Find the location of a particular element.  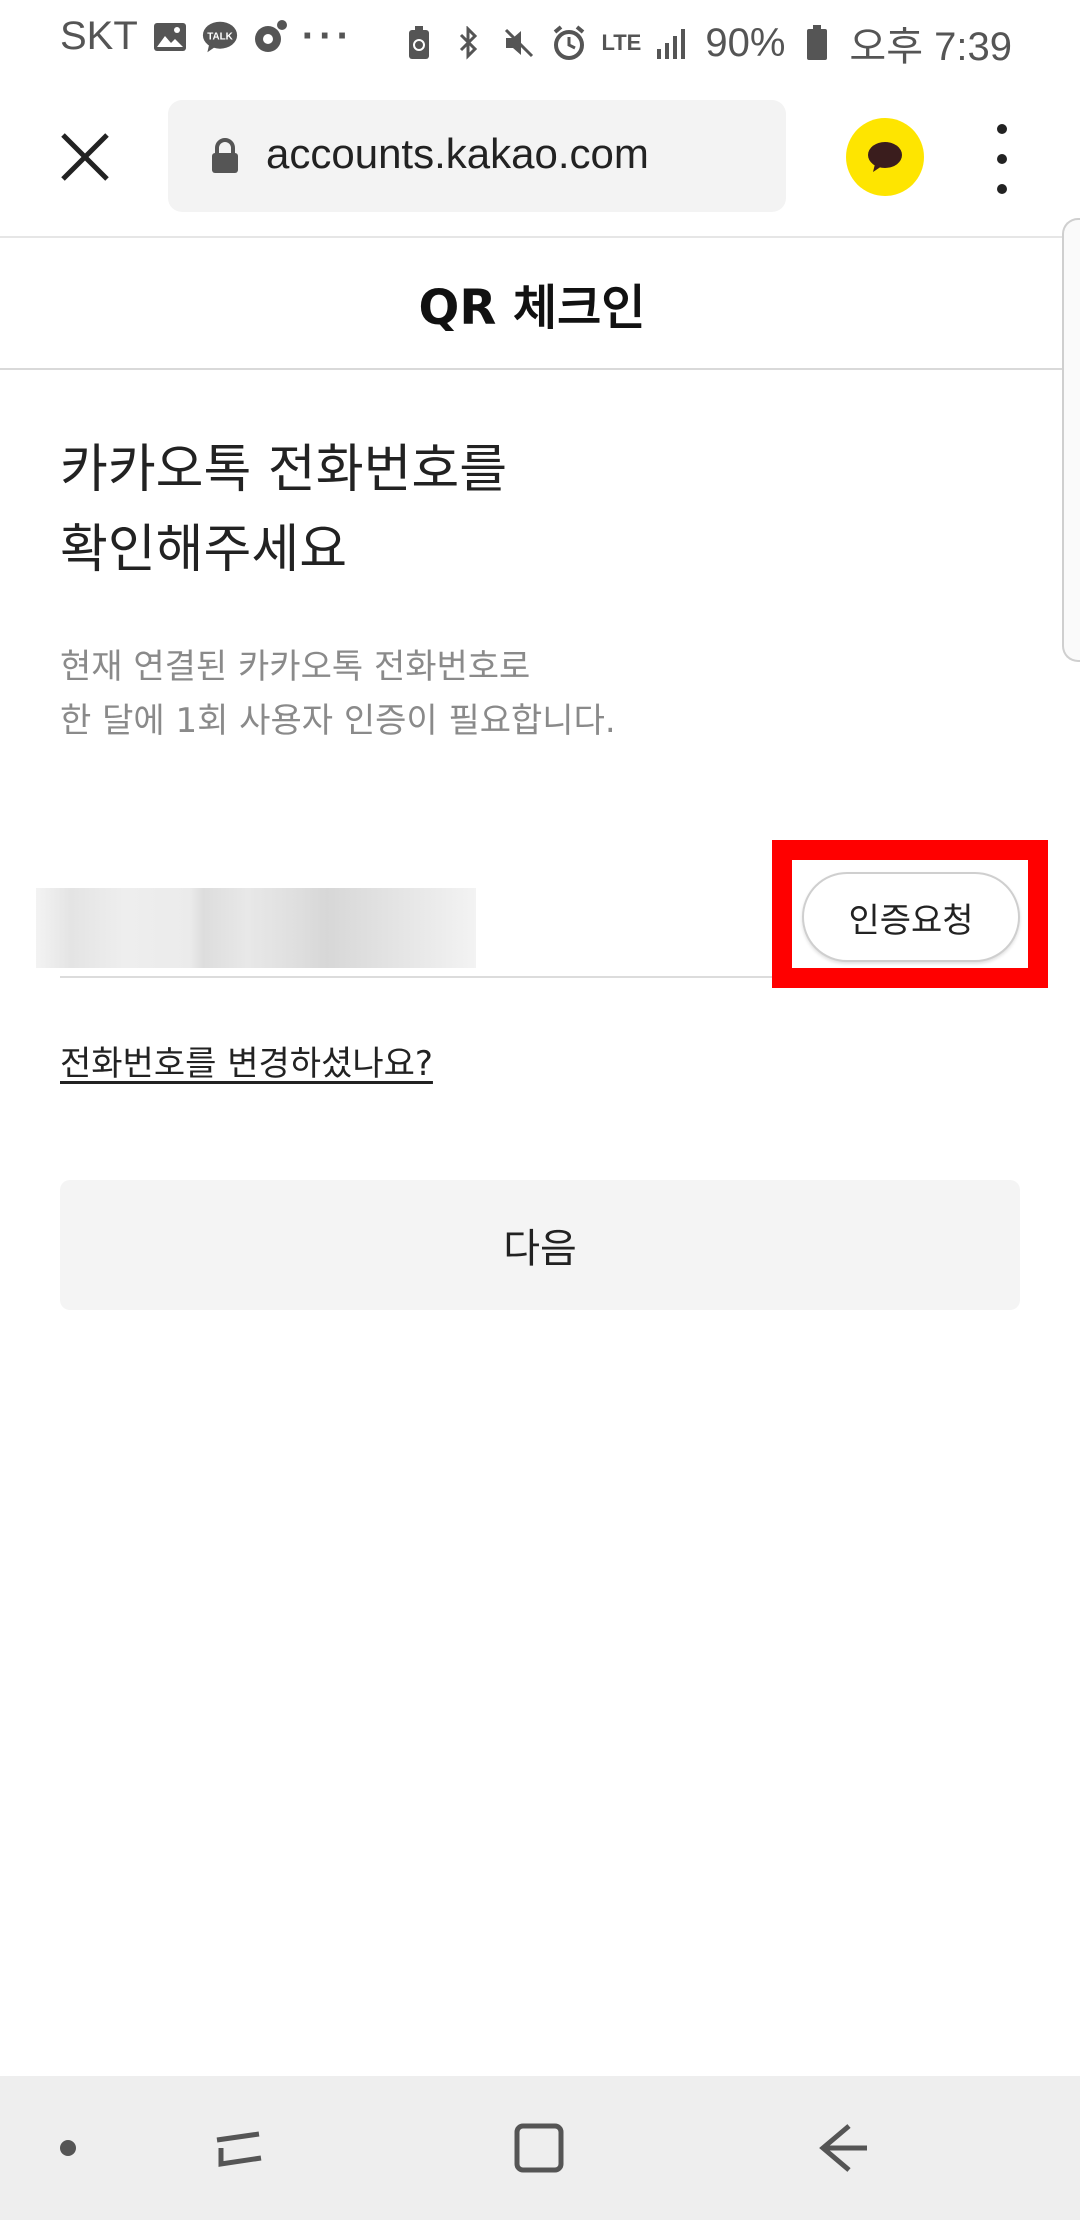

back-icon is located at coordinates (843, 2148).